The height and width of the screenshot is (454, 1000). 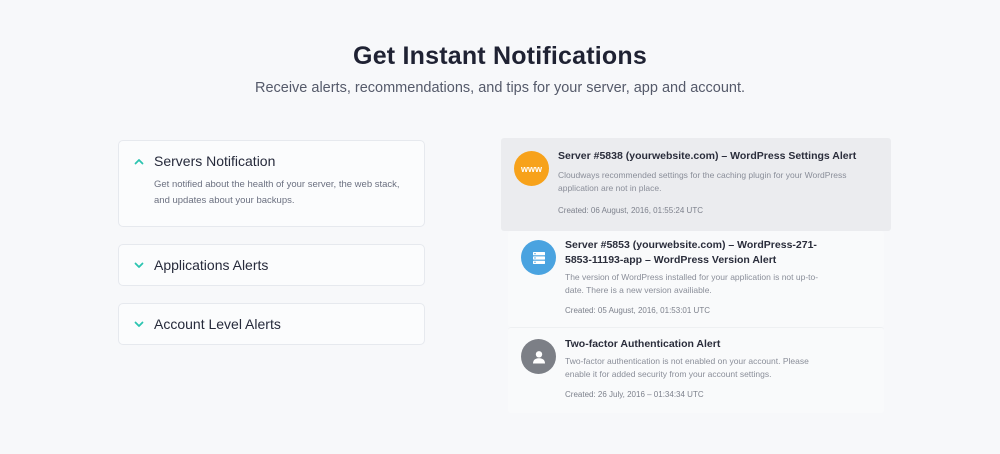 I want to click on accordion-item-account: Account Level Alerts, so click(x=271, y=324).